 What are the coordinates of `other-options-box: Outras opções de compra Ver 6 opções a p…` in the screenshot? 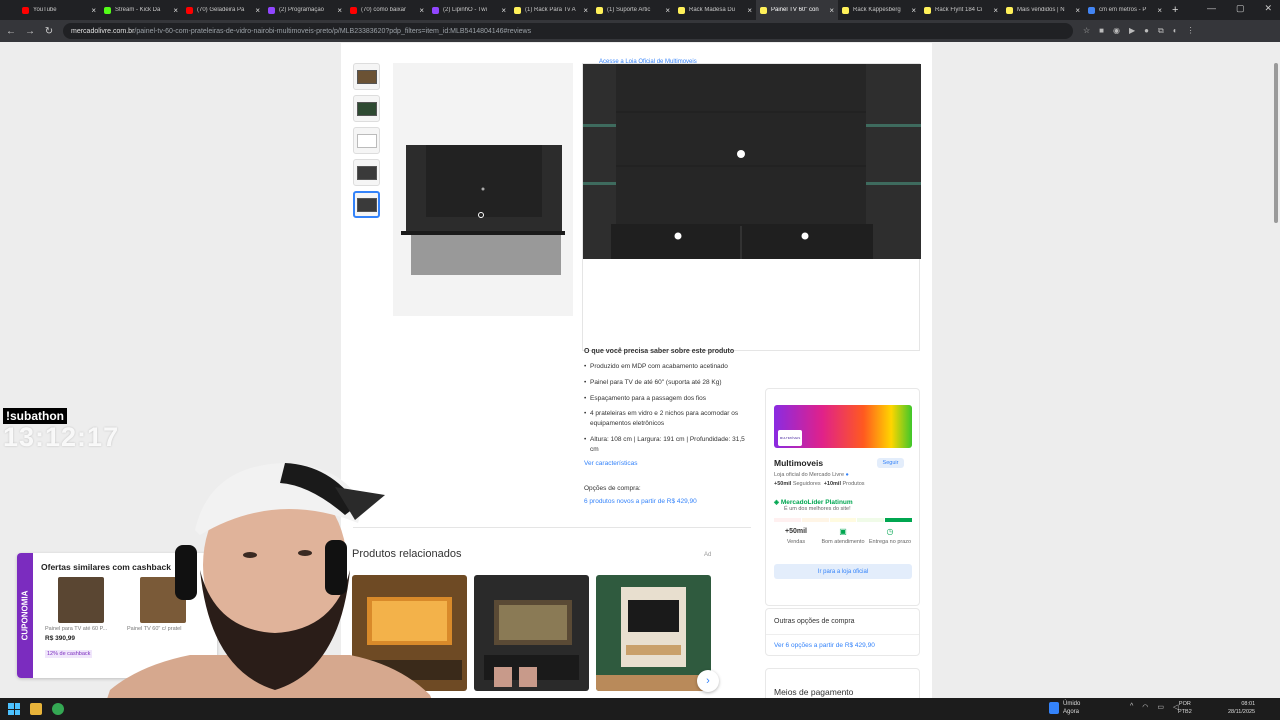 It's located at (842, 632).